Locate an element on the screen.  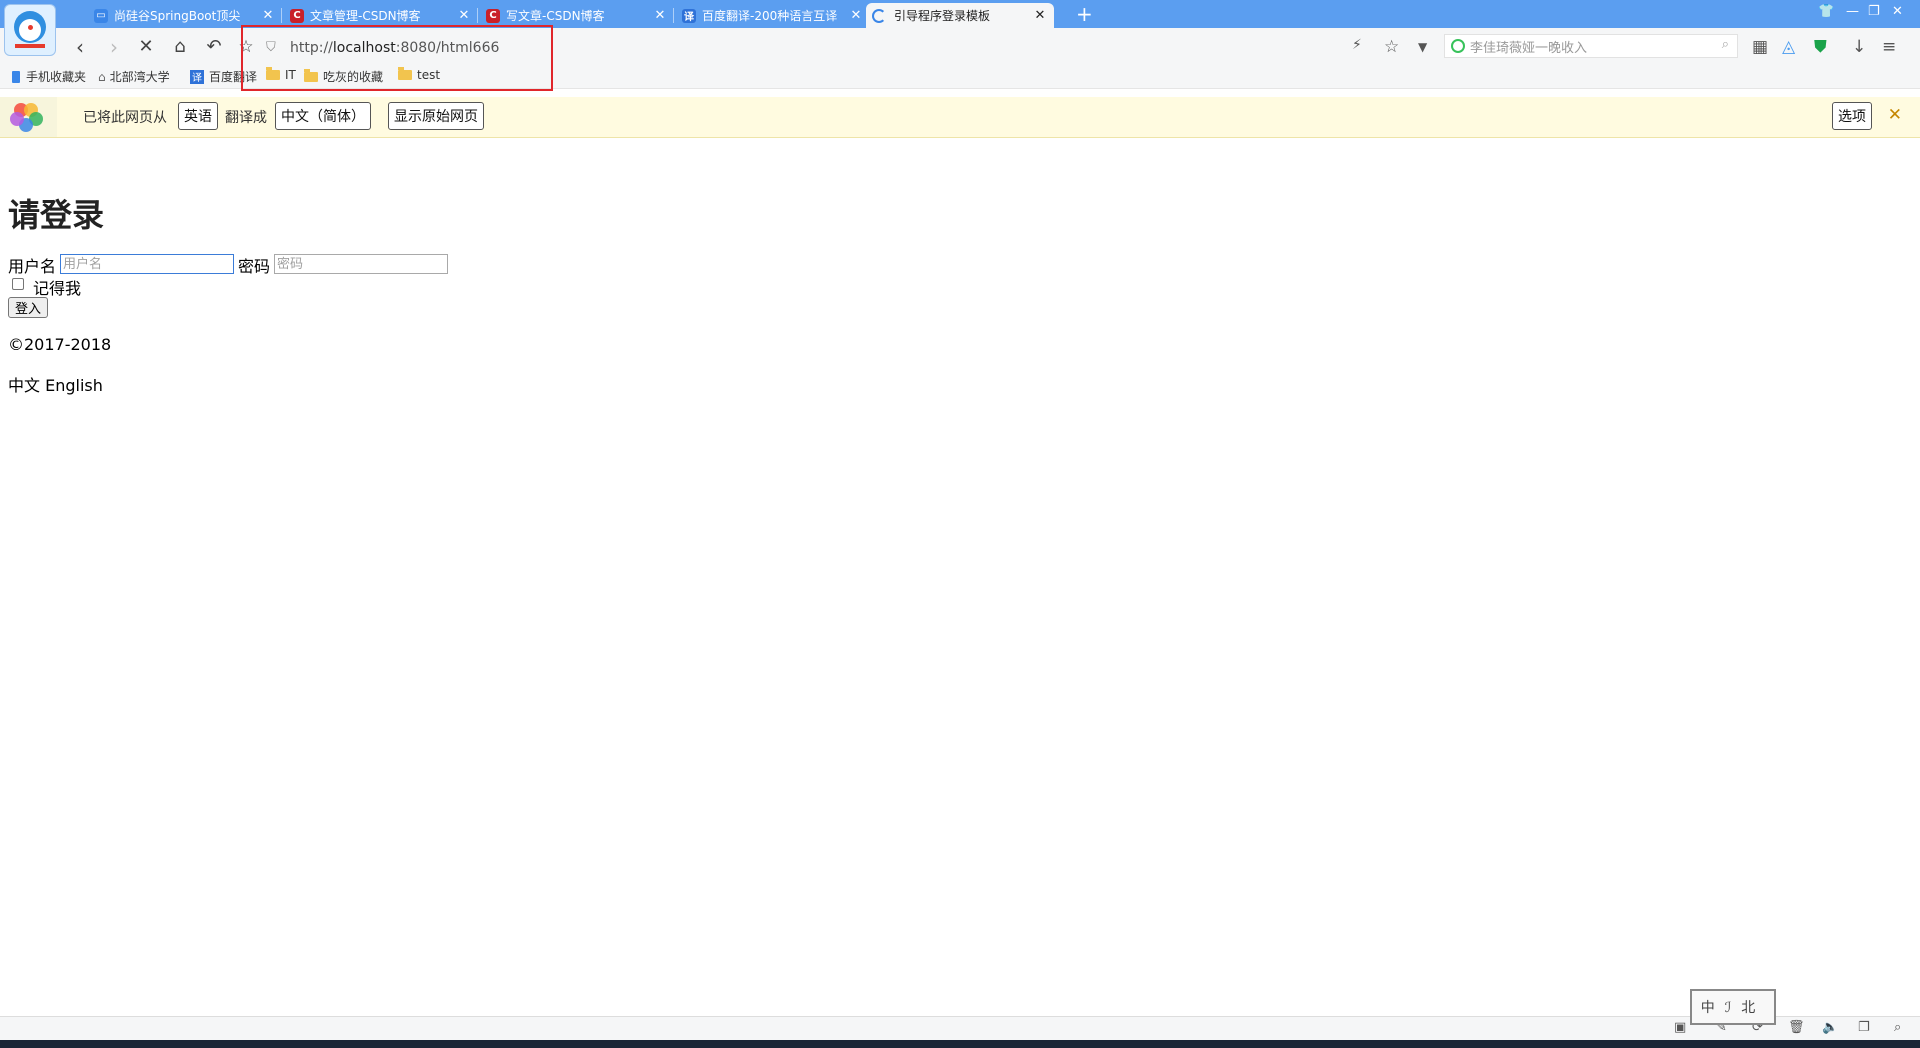
status-bar: ▣ ✎ ⟳ 🗑 🔈 ❐ ⌕ is located at coordinates (960, 1028).